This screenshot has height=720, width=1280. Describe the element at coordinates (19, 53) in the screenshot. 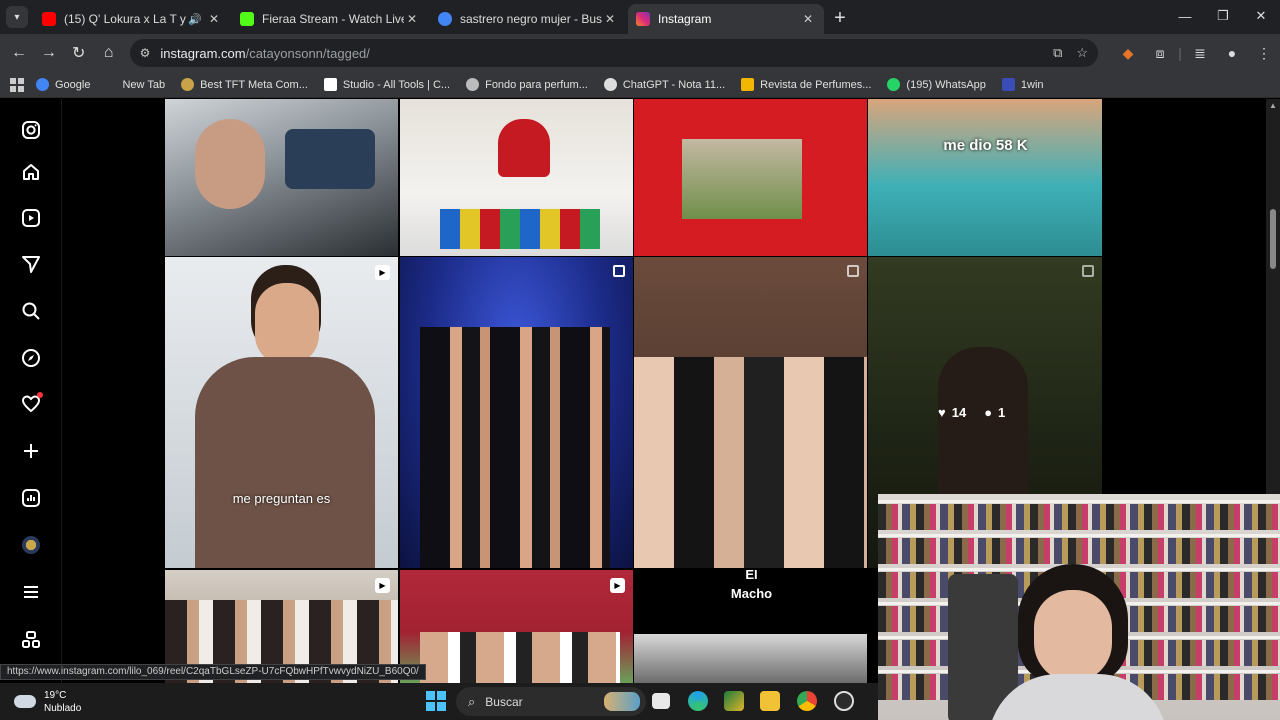

I see `back-icon: ←` at that location.